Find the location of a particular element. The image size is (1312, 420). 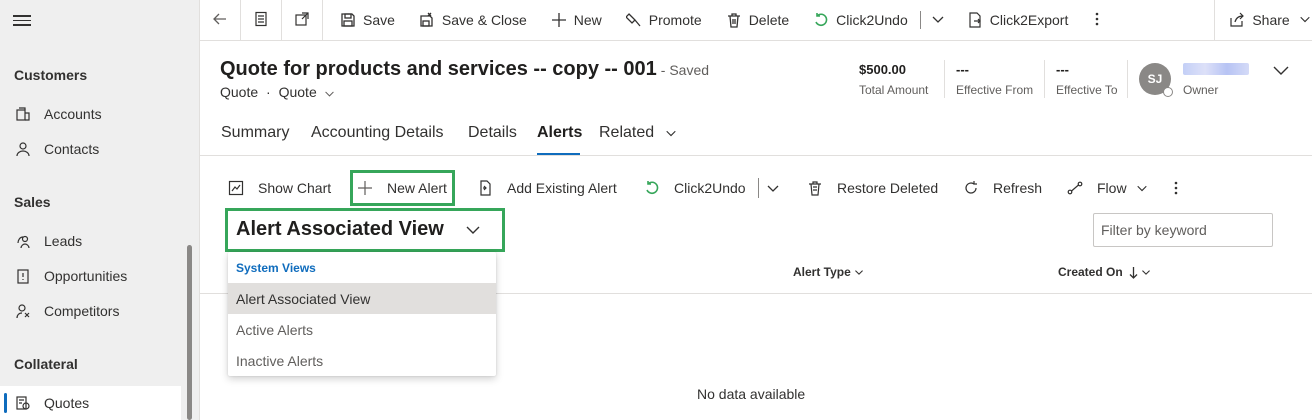

sidebar-group-collateral: Collateral is located at coordinates (46, 364).